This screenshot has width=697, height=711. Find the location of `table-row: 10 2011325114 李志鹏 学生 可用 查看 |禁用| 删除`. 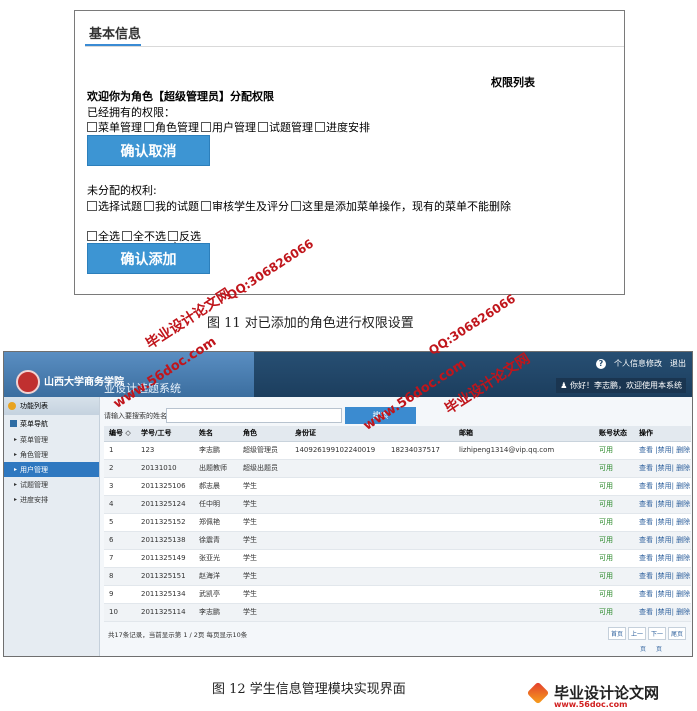

table-row: 10 2011325114 李志鹏 学生 可用 查看 |禁用| 删除 is located at coordinates (397, 612).